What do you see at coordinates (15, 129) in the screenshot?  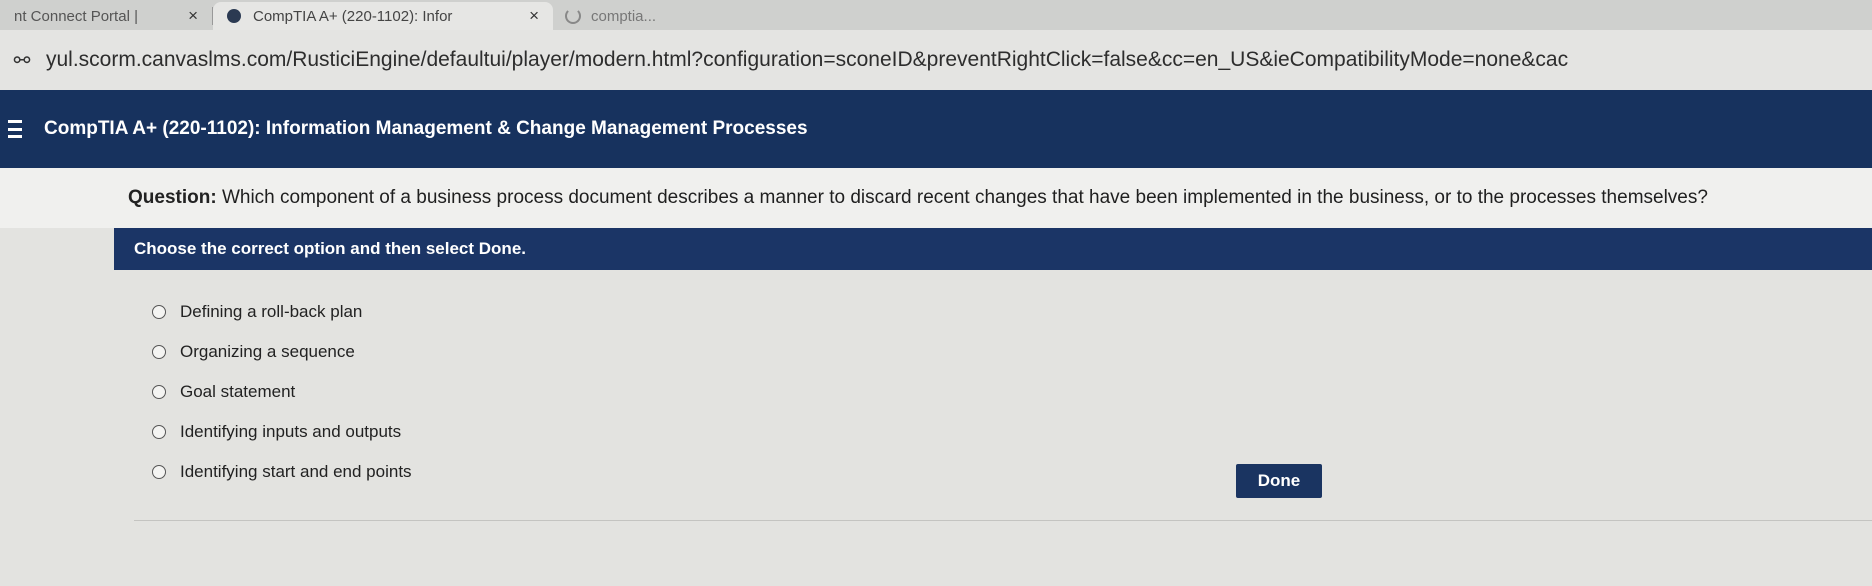 I see `hamburger-icon` at bounding box center [15, 129].